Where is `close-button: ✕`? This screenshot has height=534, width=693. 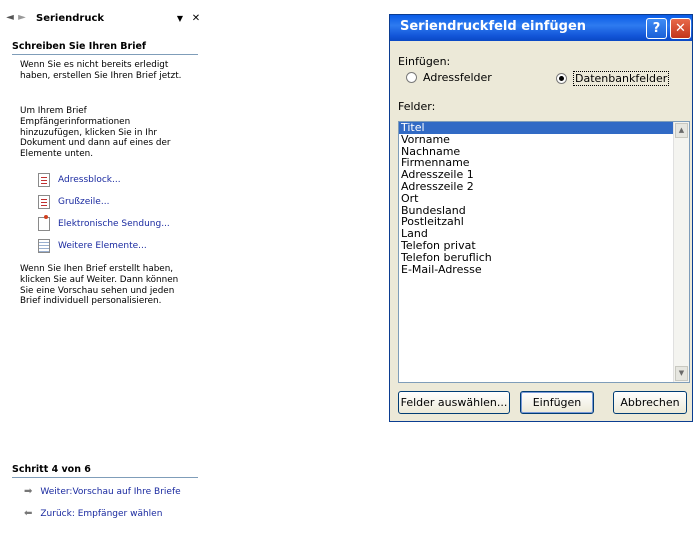
close-button: ✕ is located at coordinates (680, 28).